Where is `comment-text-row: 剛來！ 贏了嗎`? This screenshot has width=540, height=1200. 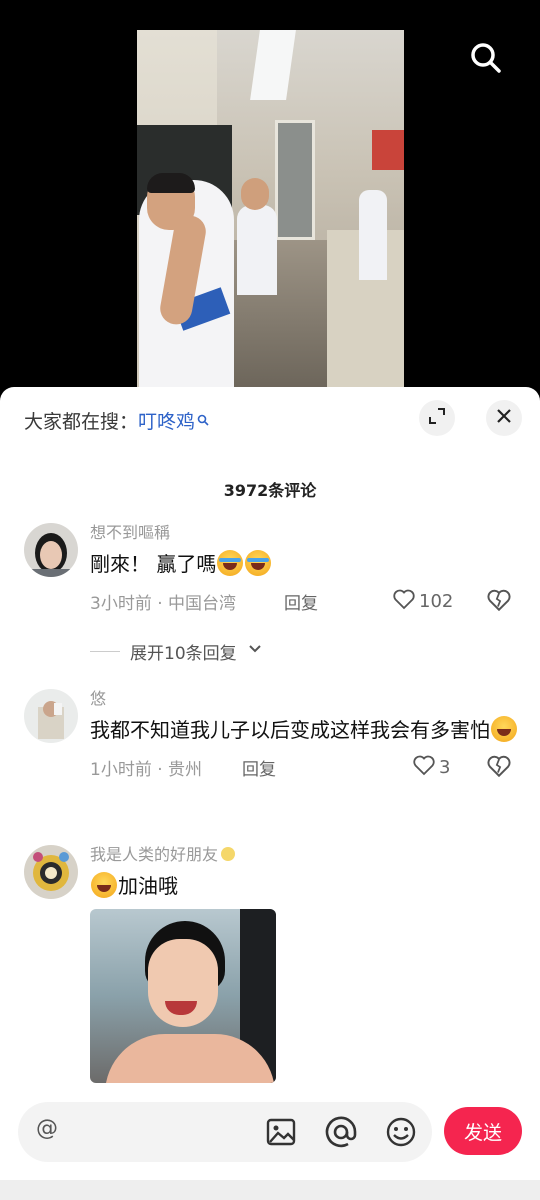 comment-text-row: 剛來！ 贏了嗎 is located at coordinates (305, 564).